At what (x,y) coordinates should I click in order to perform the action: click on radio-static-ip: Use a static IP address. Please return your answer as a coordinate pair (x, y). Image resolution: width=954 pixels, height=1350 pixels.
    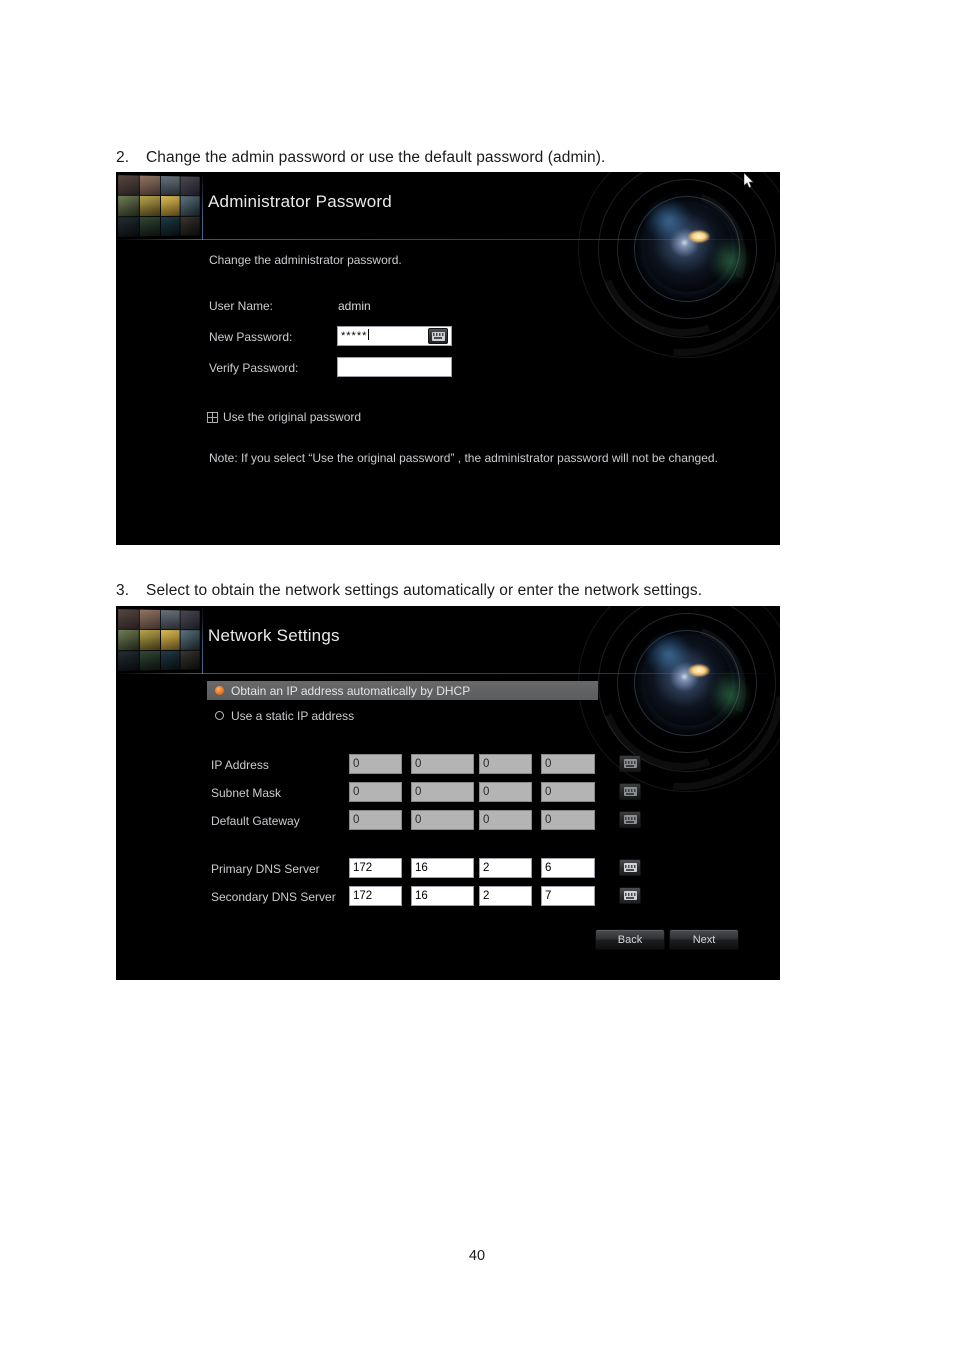
    Looking at the image, I should click on (280, 715).